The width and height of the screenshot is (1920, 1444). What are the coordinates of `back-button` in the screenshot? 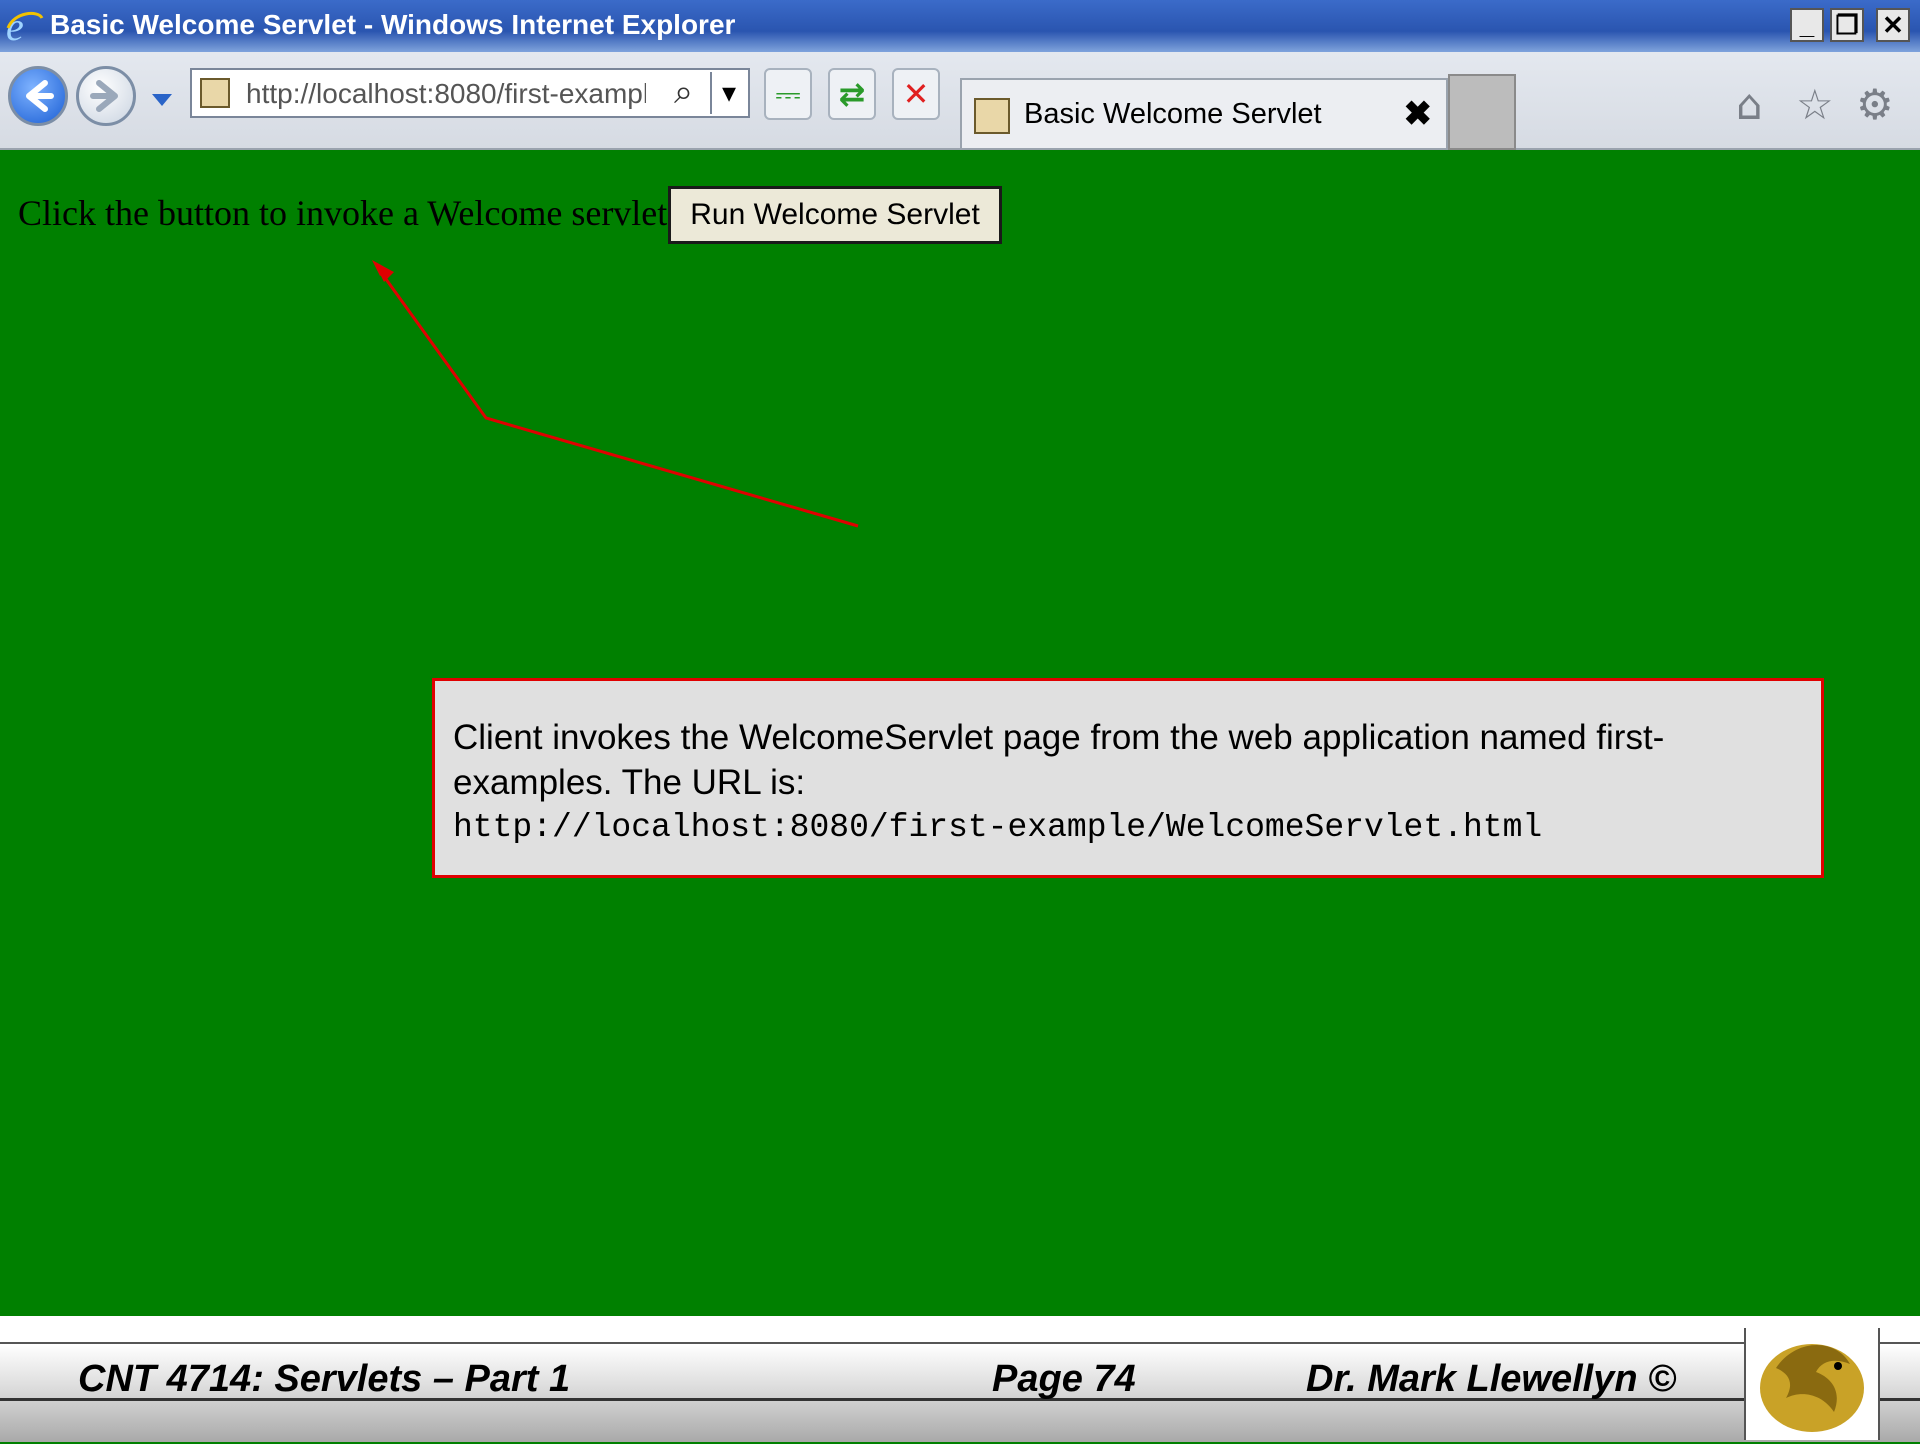 It's located at (38, 96).